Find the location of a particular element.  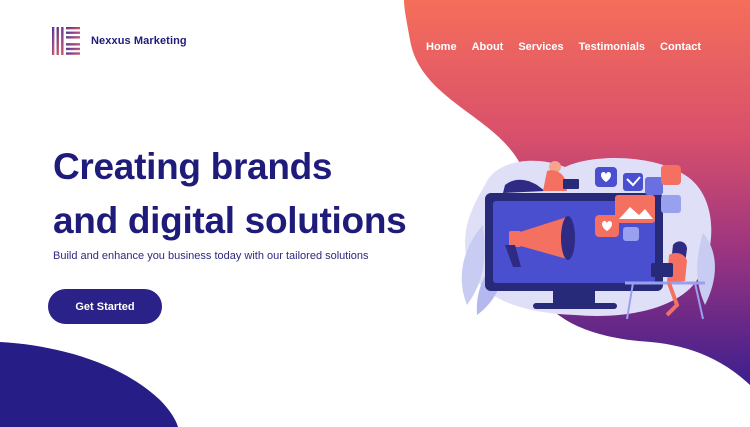

nav-services-link: Services is located at coordinates (540, 47).